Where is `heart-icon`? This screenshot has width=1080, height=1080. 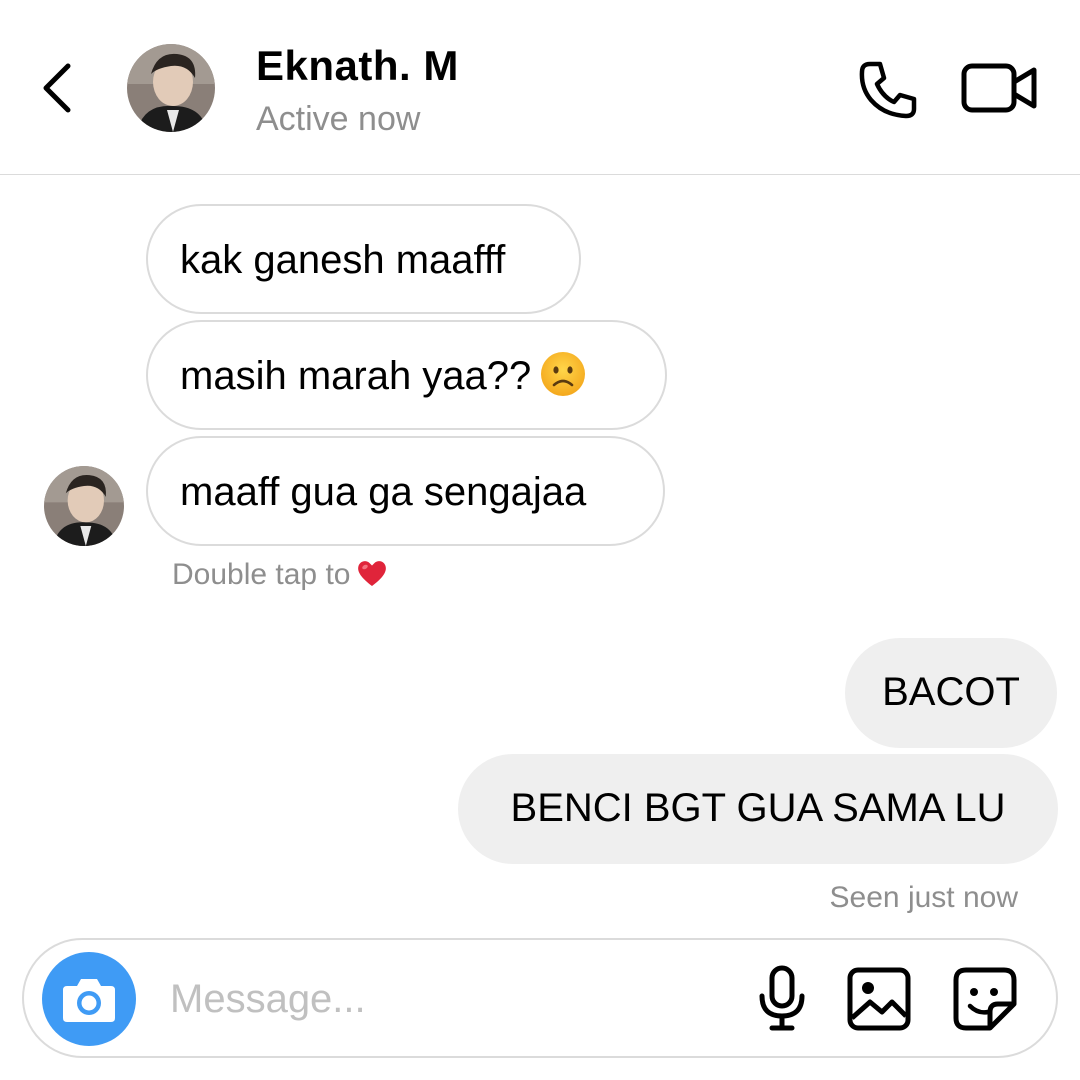
heart-icon is located at coordinates (372, 574).